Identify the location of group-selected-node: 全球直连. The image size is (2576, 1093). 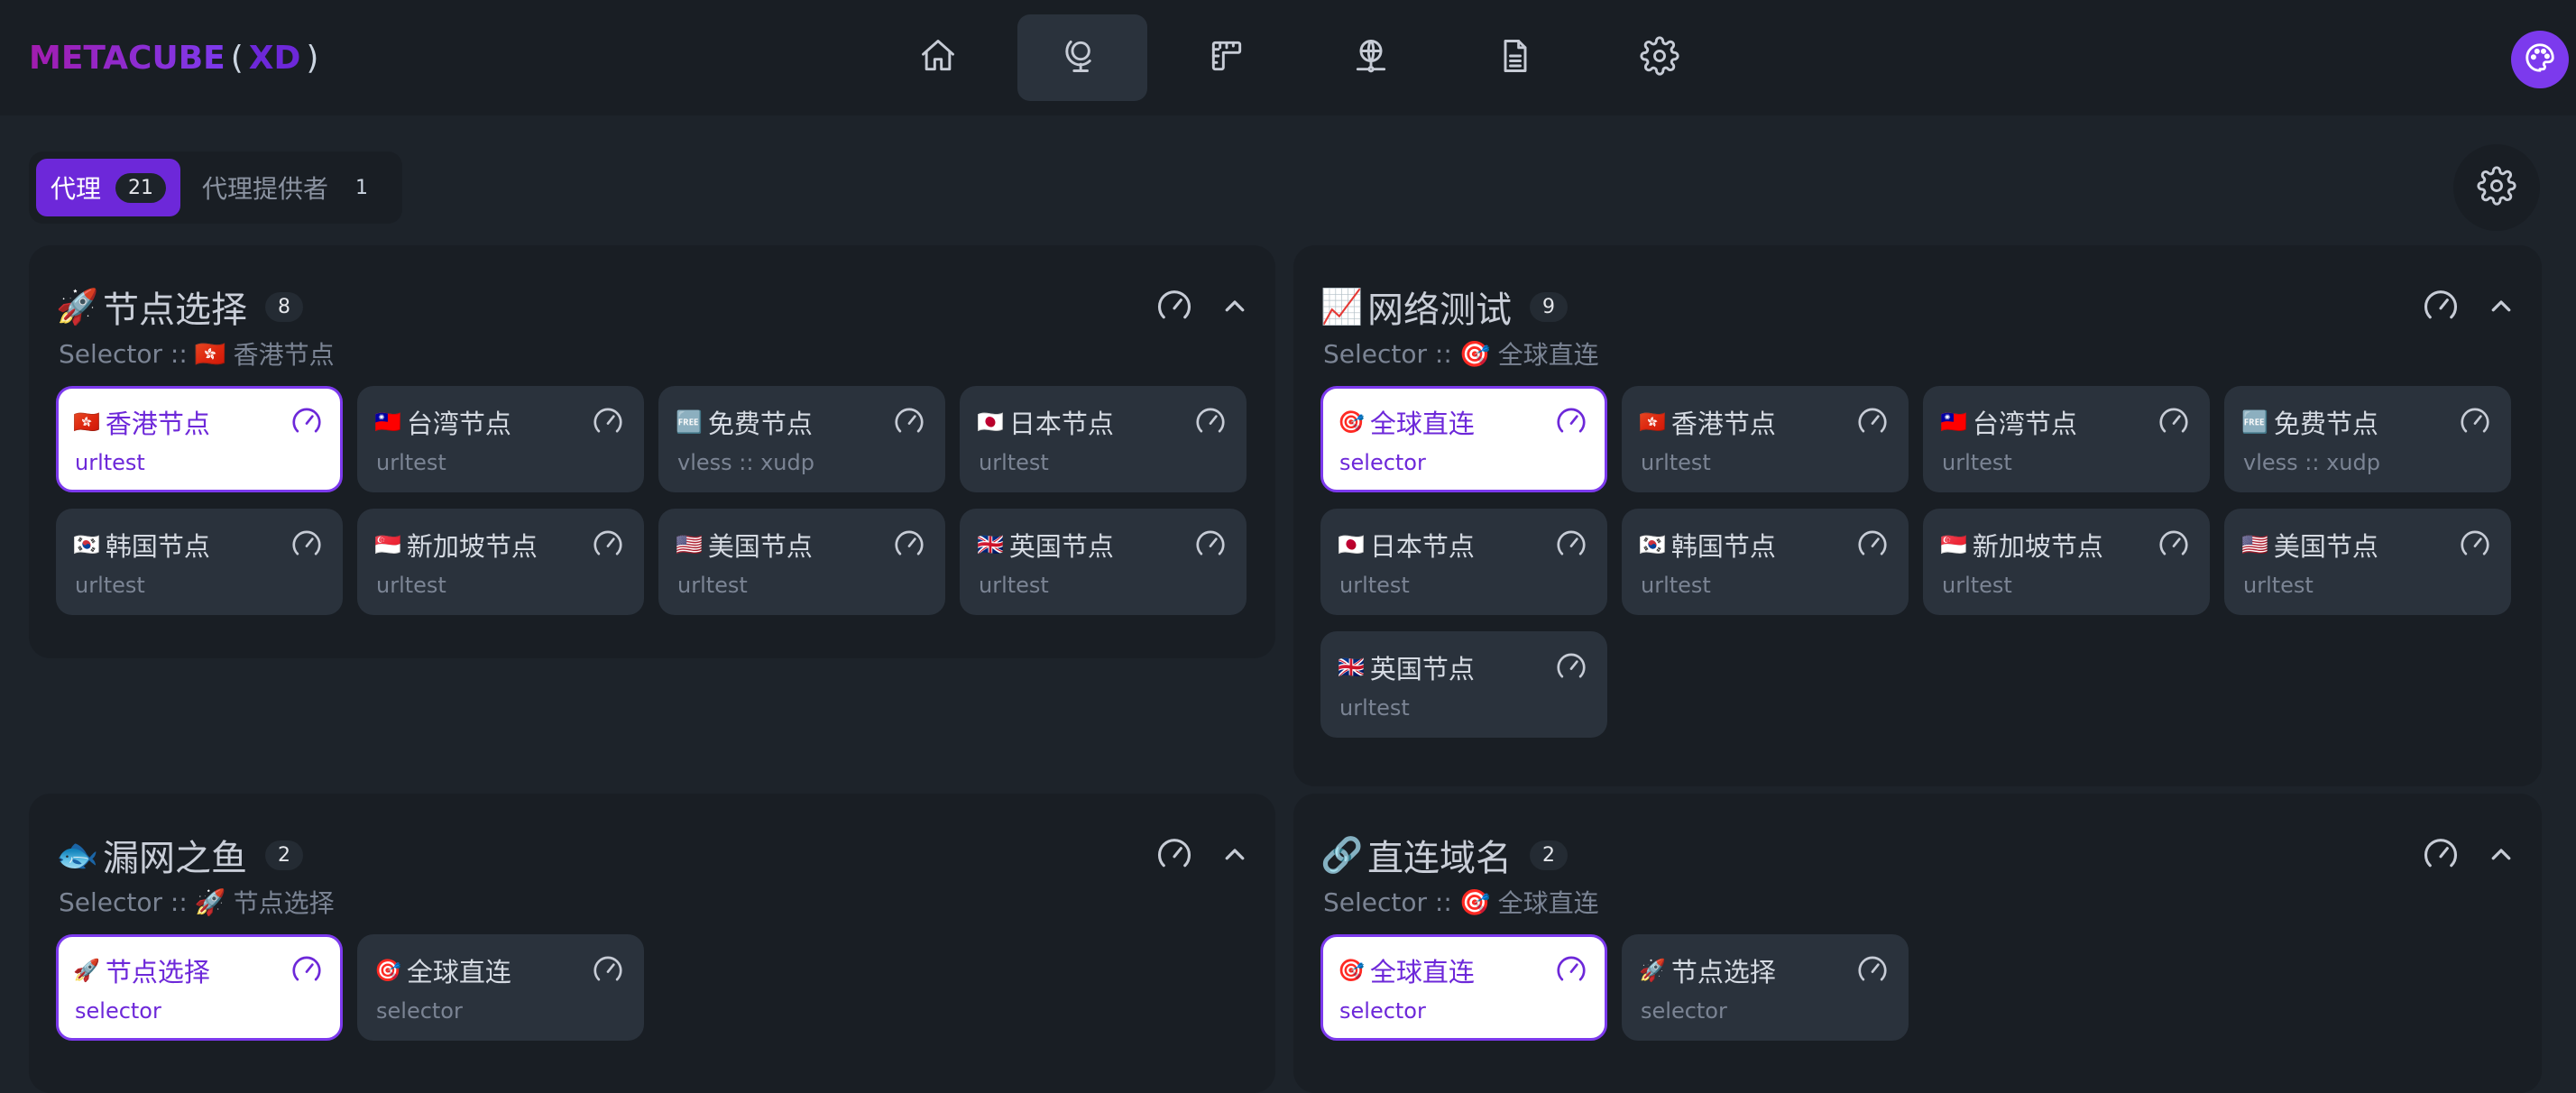
(1548, 355).